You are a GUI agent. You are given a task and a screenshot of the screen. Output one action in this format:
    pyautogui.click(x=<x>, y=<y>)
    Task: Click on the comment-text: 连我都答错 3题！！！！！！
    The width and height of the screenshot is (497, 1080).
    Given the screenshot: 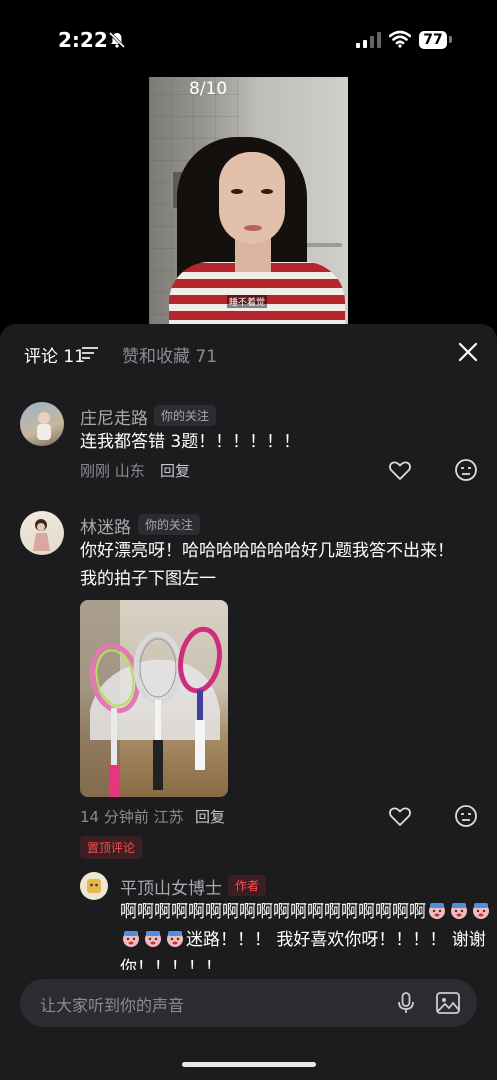 What is the action you would take?
    pyautogui.click(x=190, y=442)
    